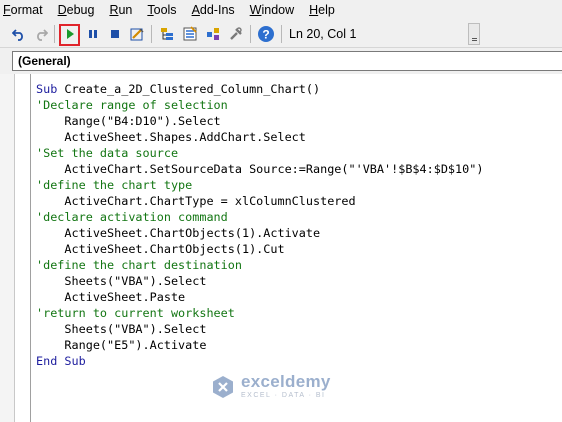  What do you see at coordinates (69, 35) in the screenshot?
I see `run-button-highlight` at bounding box center [69, 35].